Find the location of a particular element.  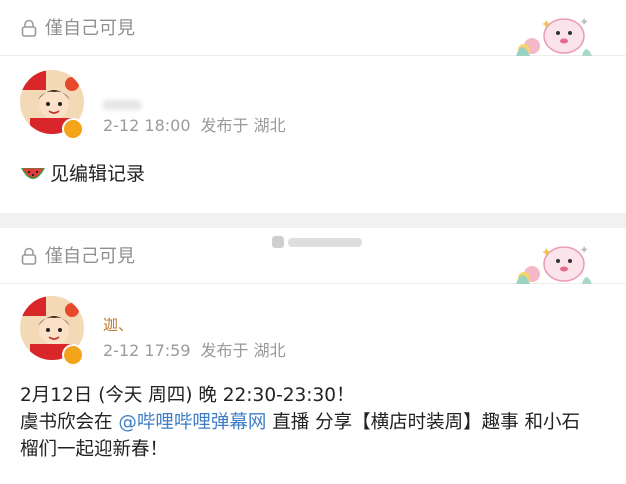

post-meta: 2-12 18:00 发布于 湖北 is located at coordinates (194, 126).